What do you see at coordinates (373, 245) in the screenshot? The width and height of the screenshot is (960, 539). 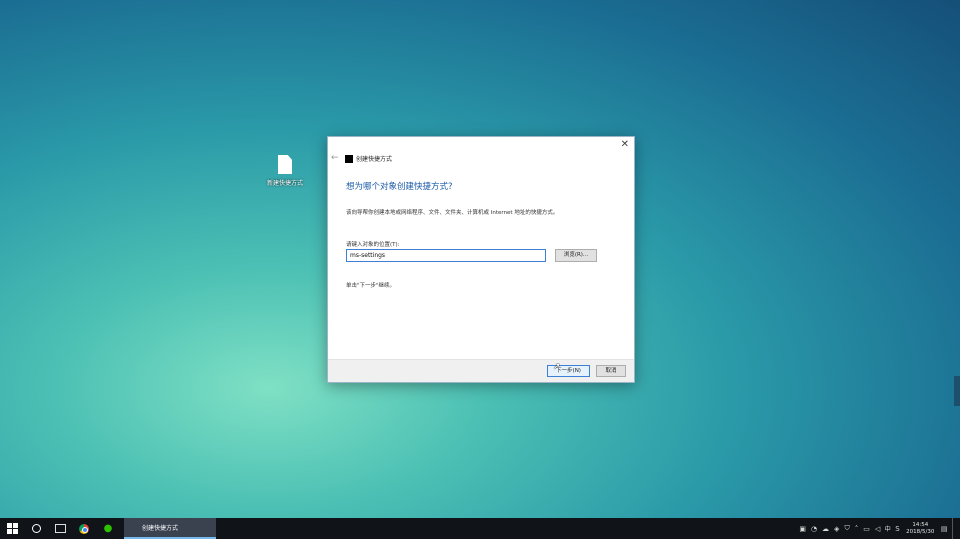 I see `location-label: 请键入对象的位置(T):` at bounding box center [373, 245].